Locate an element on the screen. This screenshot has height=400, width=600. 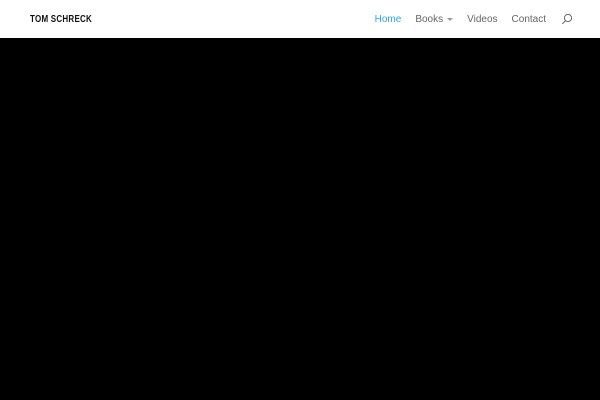
nav-item-books: Books is located at coordinates (434, 19).